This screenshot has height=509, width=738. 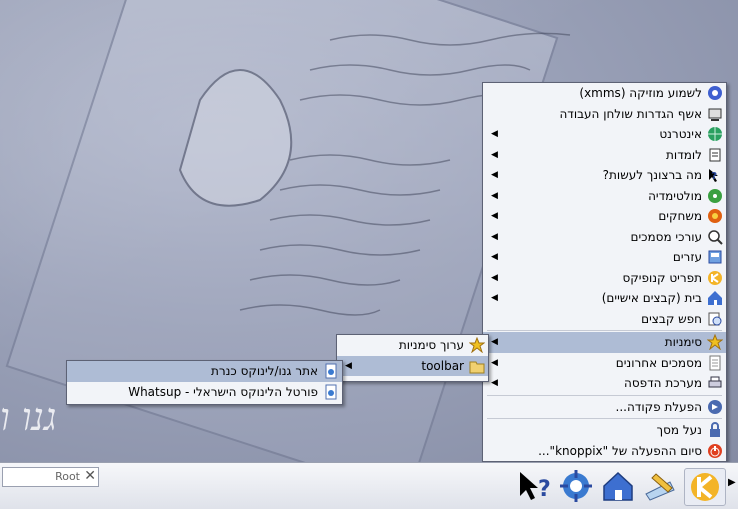 What do you see at coordinates (715, 196) in the screenshot?
I see `multimedia-icon` at bounding box center [715, 196].